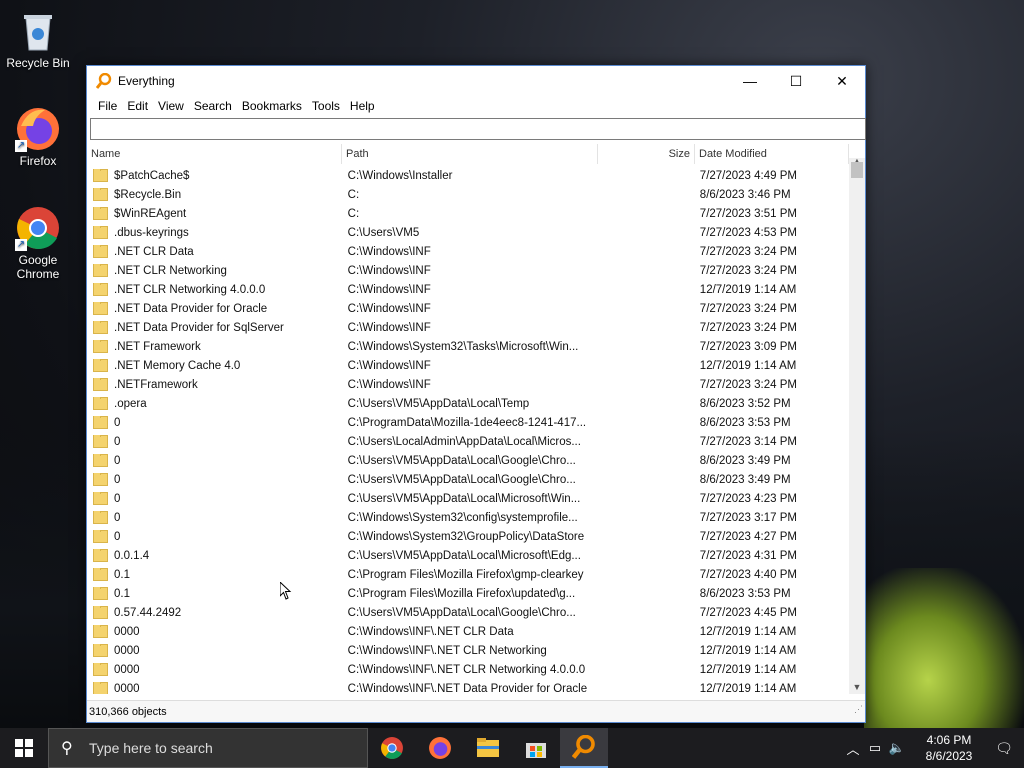  What do you see at coordinates (478, 129) in the screenshot?
I see `search-input` at bounding box center [478, 129].